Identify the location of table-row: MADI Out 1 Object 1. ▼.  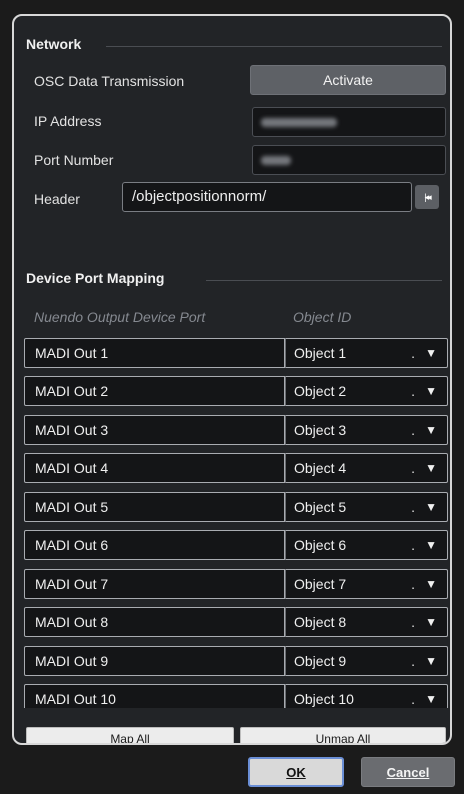
(236, 353).